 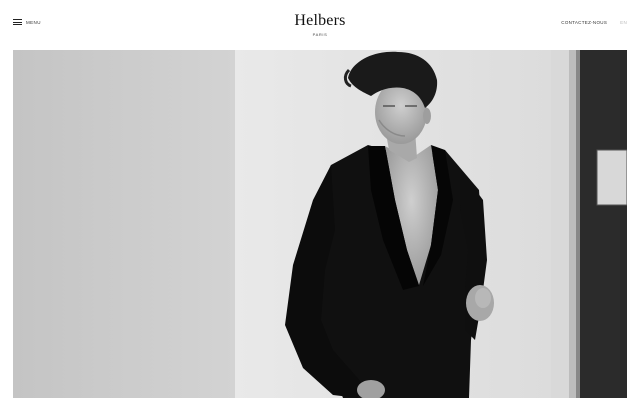 I want to click on brand-logo: Helbers PARIS, so click(x=320, y=24).